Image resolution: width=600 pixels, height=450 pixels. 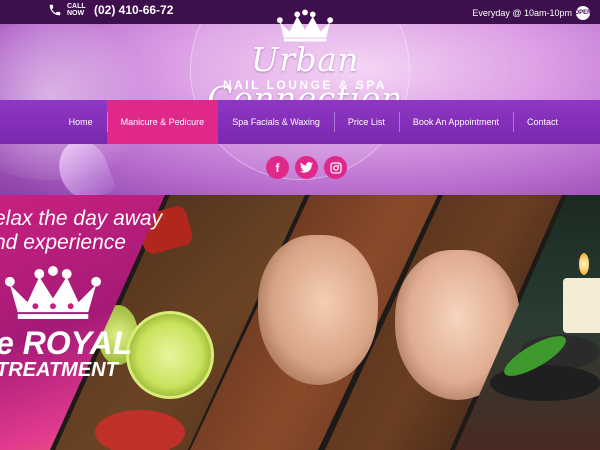 I want to click on nav-contact: Contact, so click(x=542, y=122).